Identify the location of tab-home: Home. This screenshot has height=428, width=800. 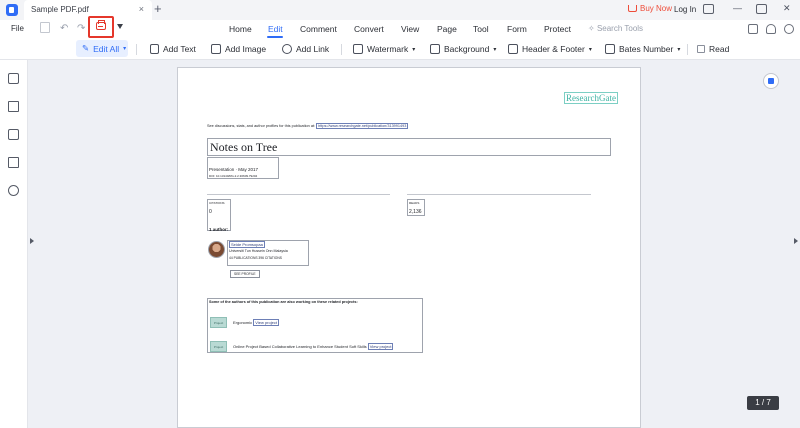
(240, 29).